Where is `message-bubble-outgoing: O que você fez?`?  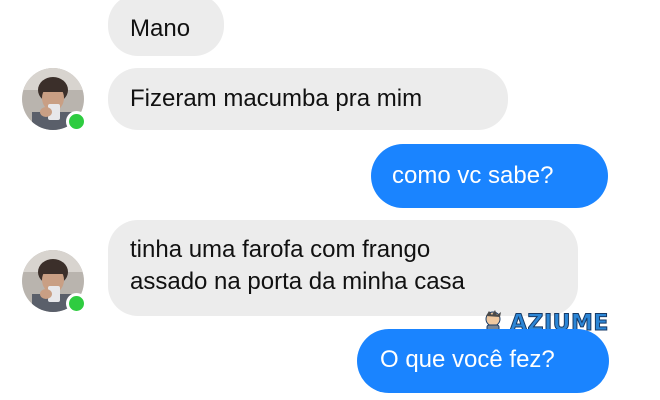 message-bubble-outgoing: O que você fez? is located at coordinates (483, 361).